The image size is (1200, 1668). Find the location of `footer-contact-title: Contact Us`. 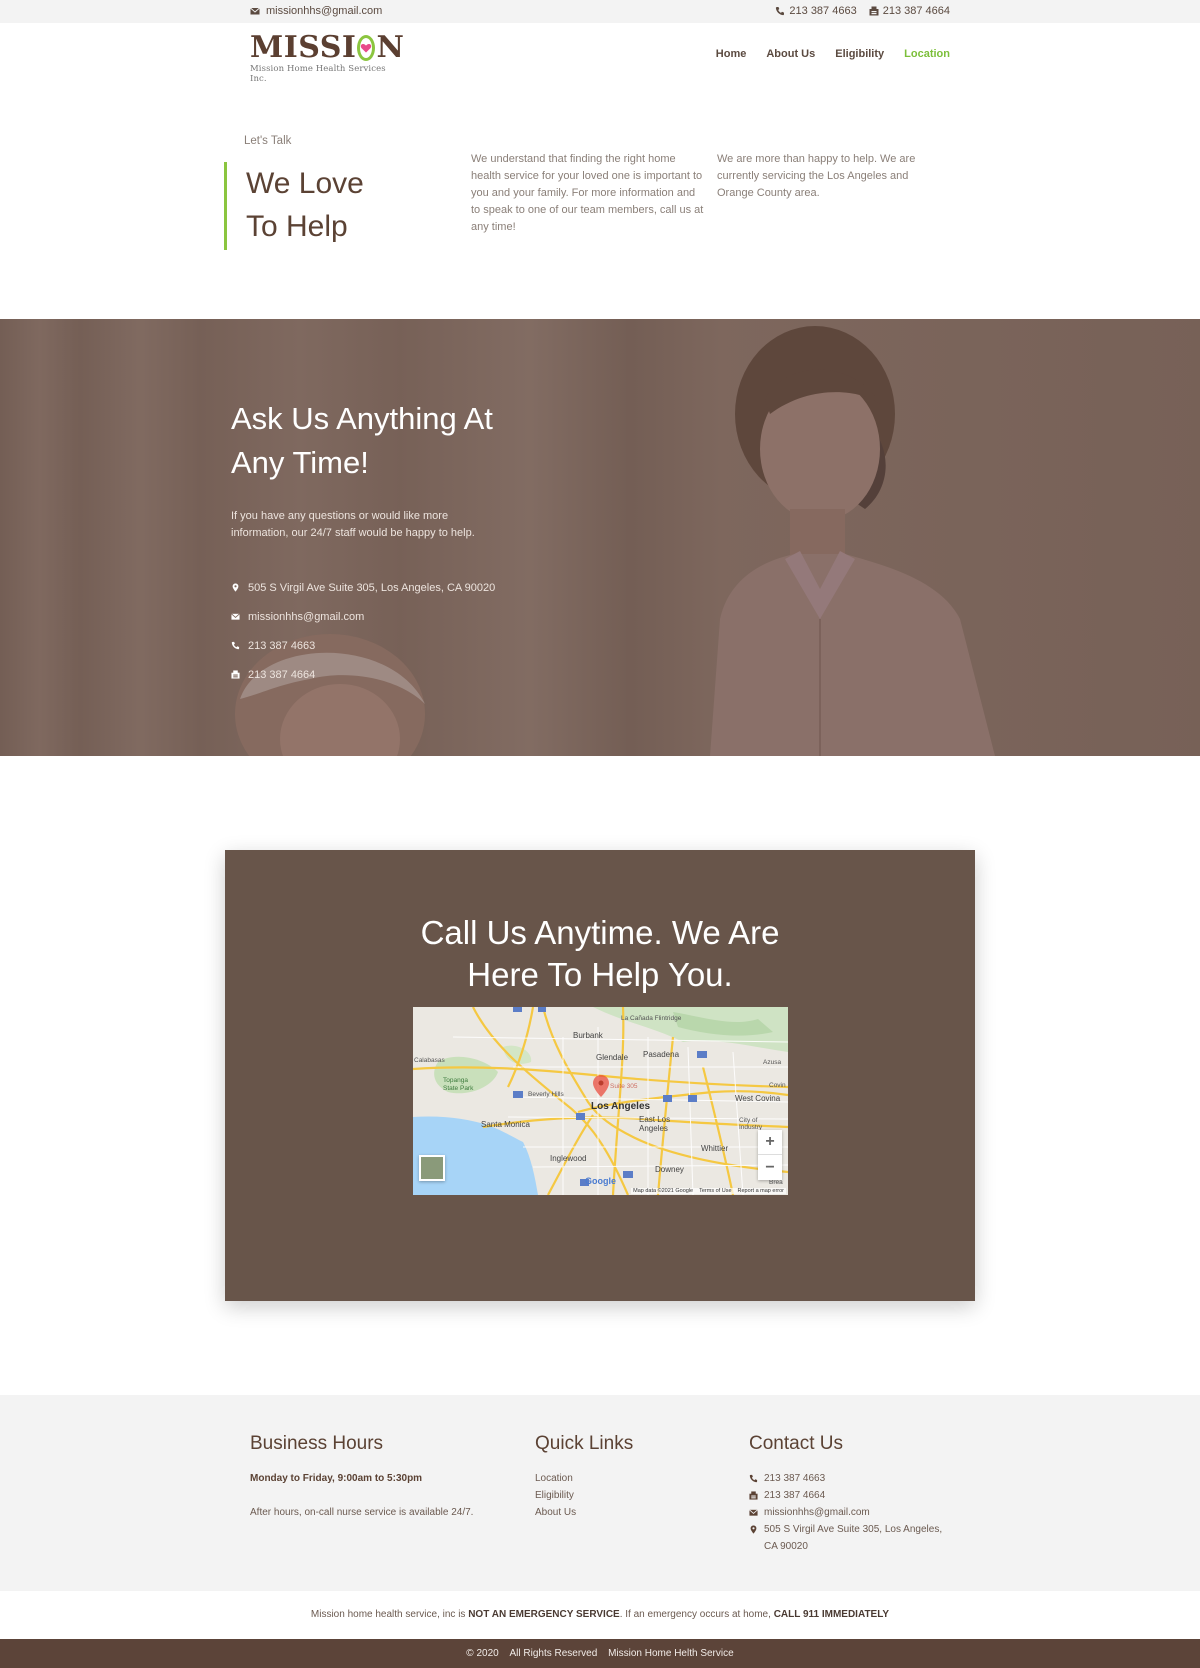

footer-contact-title: Contact Us is located at coordinates (796, 1443).